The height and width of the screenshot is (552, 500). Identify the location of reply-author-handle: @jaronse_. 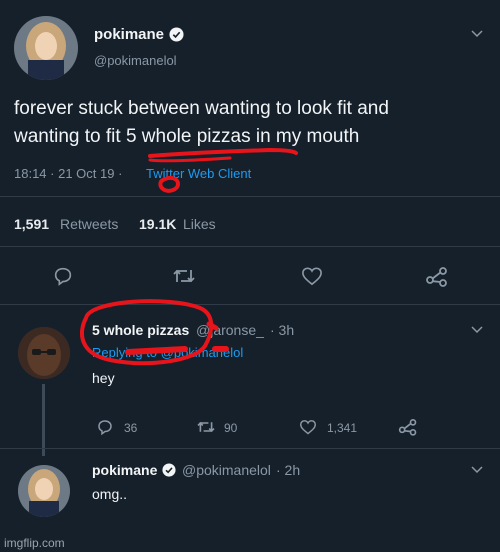
(230, 330).